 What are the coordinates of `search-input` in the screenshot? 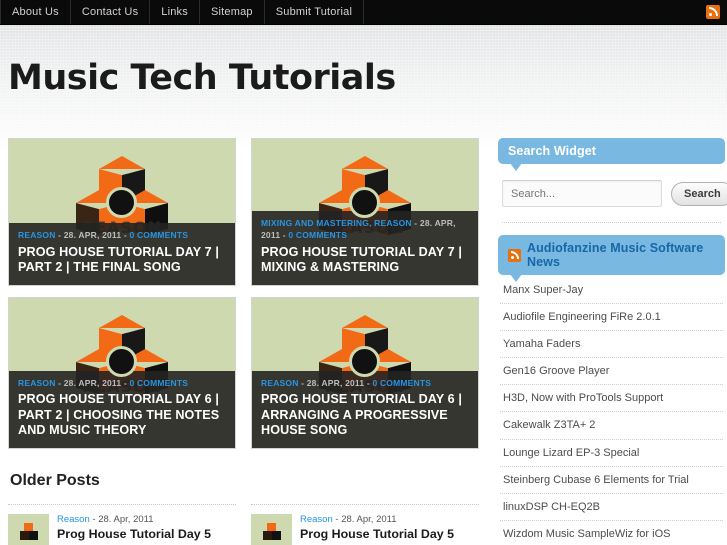 It's located at (582, 193).